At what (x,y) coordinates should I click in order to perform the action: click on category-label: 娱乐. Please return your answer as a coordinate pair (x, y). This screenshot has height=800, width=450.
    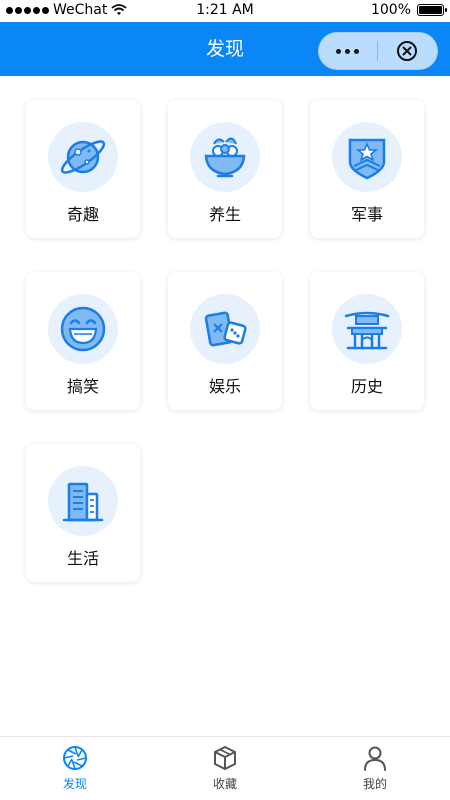
    Looking at the image, I should click on (224, 386).